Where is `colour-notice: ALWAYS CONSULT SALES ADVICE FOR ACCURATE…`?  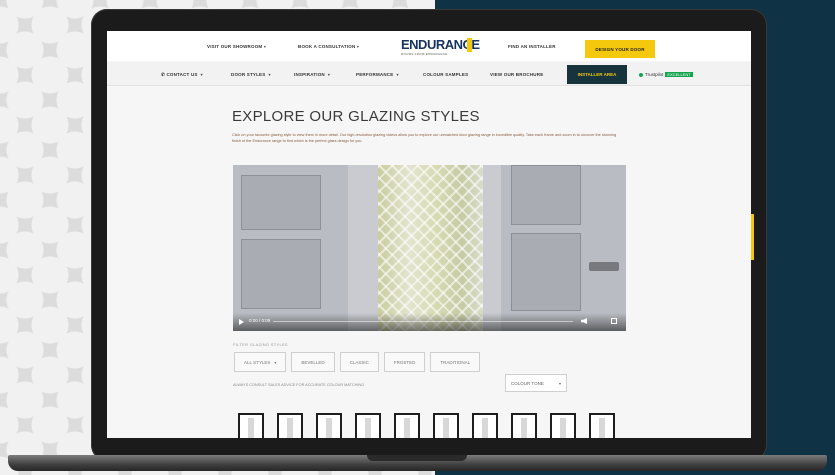
colour-notice: ALWAYS CONSULT SALES ADVICE FOR ACCURATE… is located at coordinates (299, 385).